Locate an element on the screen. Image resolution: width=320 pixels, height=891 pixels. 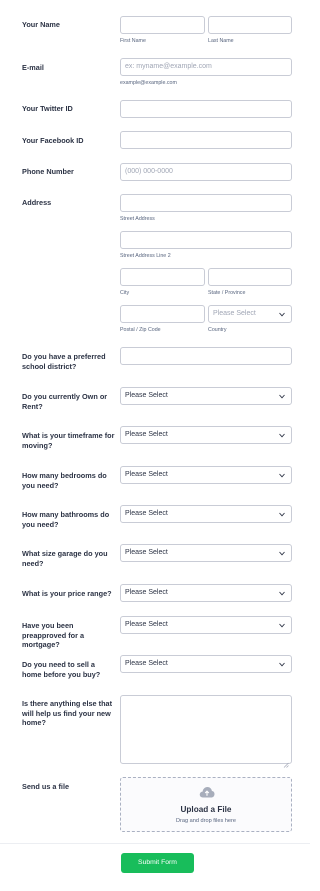
upload-hint: Drag and drop files here is located at coordinates (205, 821).